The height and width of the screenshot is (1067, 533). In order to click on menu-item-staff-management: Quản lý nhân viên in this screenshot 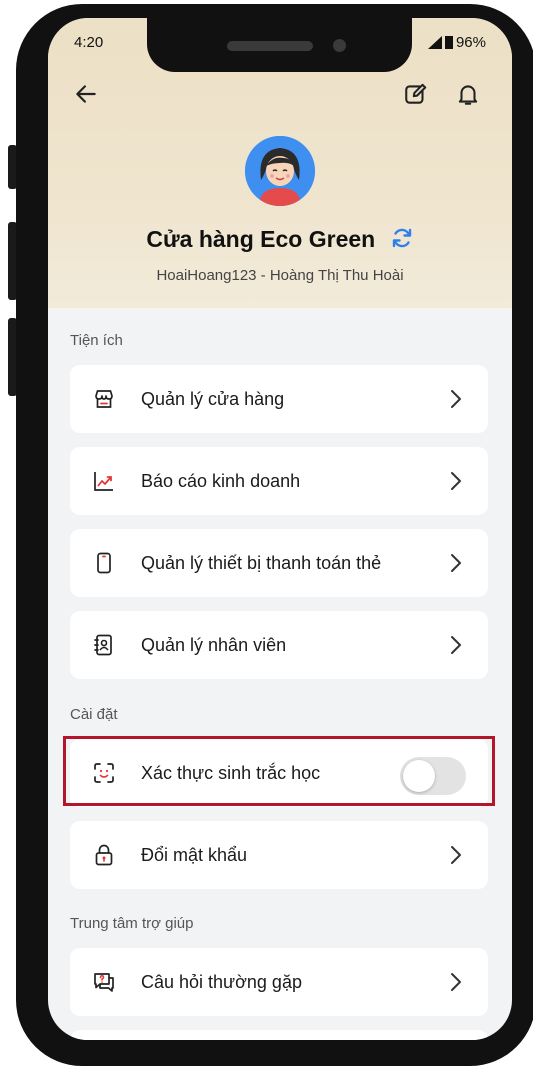, I will do `click(279, 645)`.